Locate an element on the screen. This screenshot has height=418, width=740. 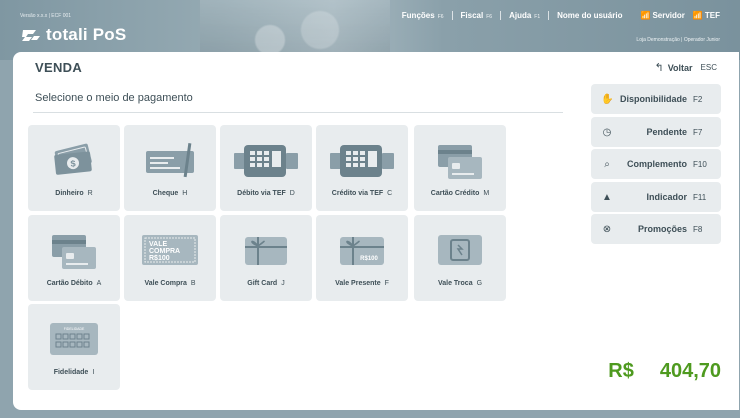
app-logo: totali PoS is located at coordinates (73, 35).